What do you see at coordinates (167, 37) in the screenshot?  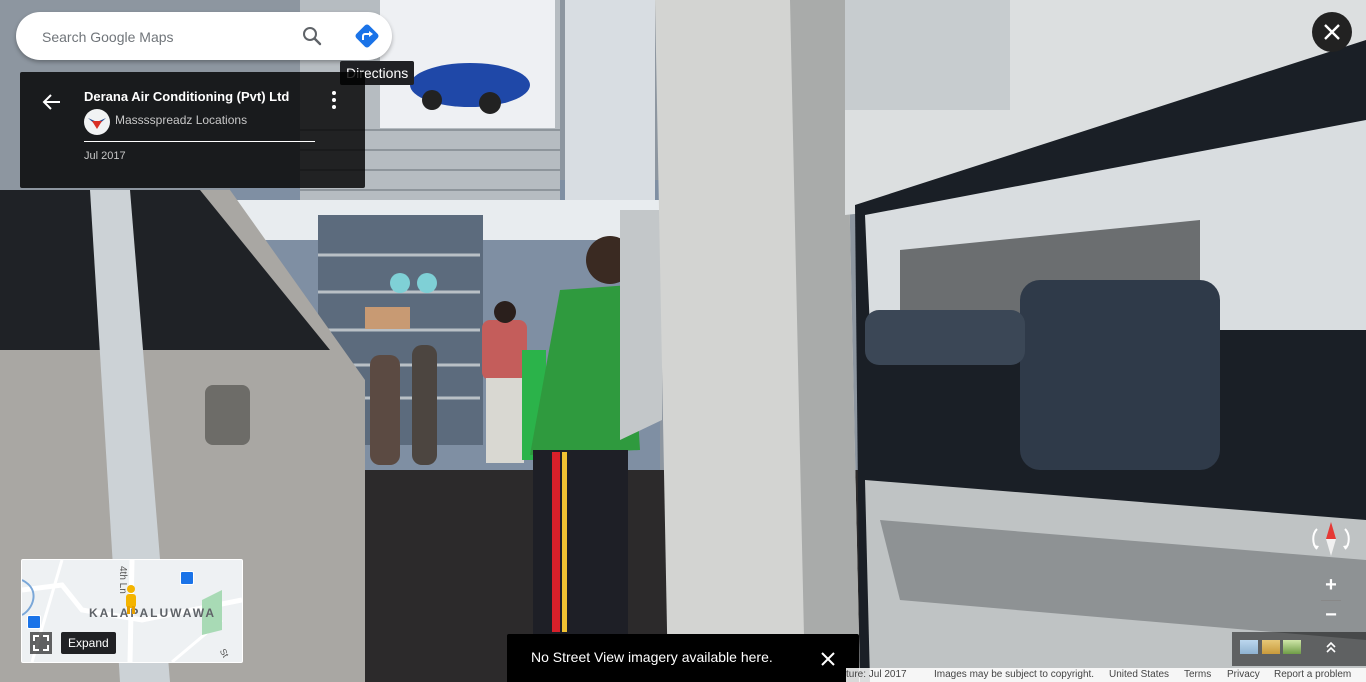 I see `search-input` at bounding box center [167, 37].